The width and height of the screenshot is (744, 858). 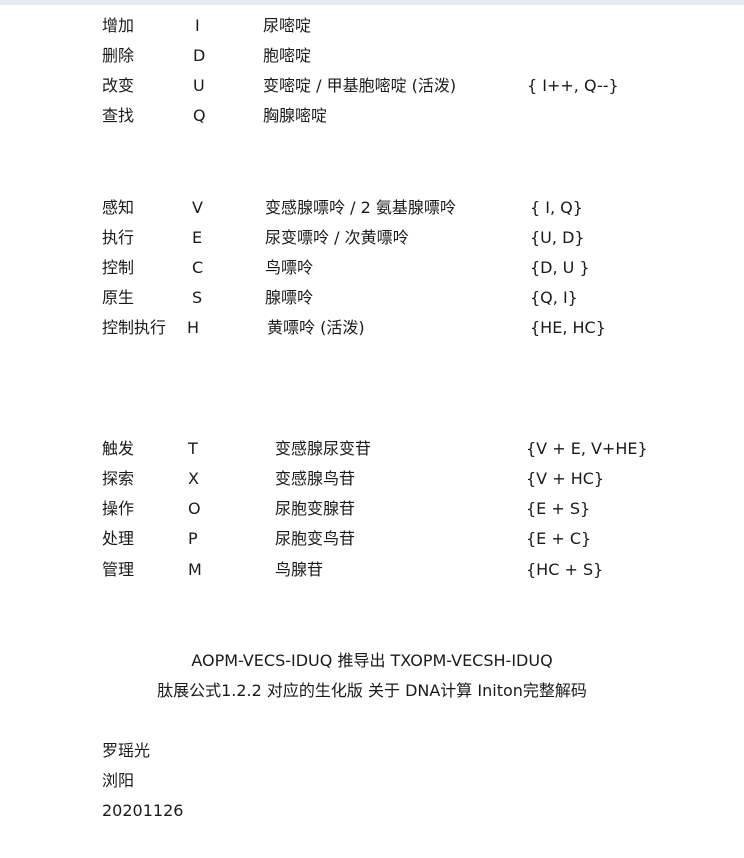 What do you see at coordinates (197, 207) in the screenshot?
I see `operation-code: V` at bounding box center [197, 207].